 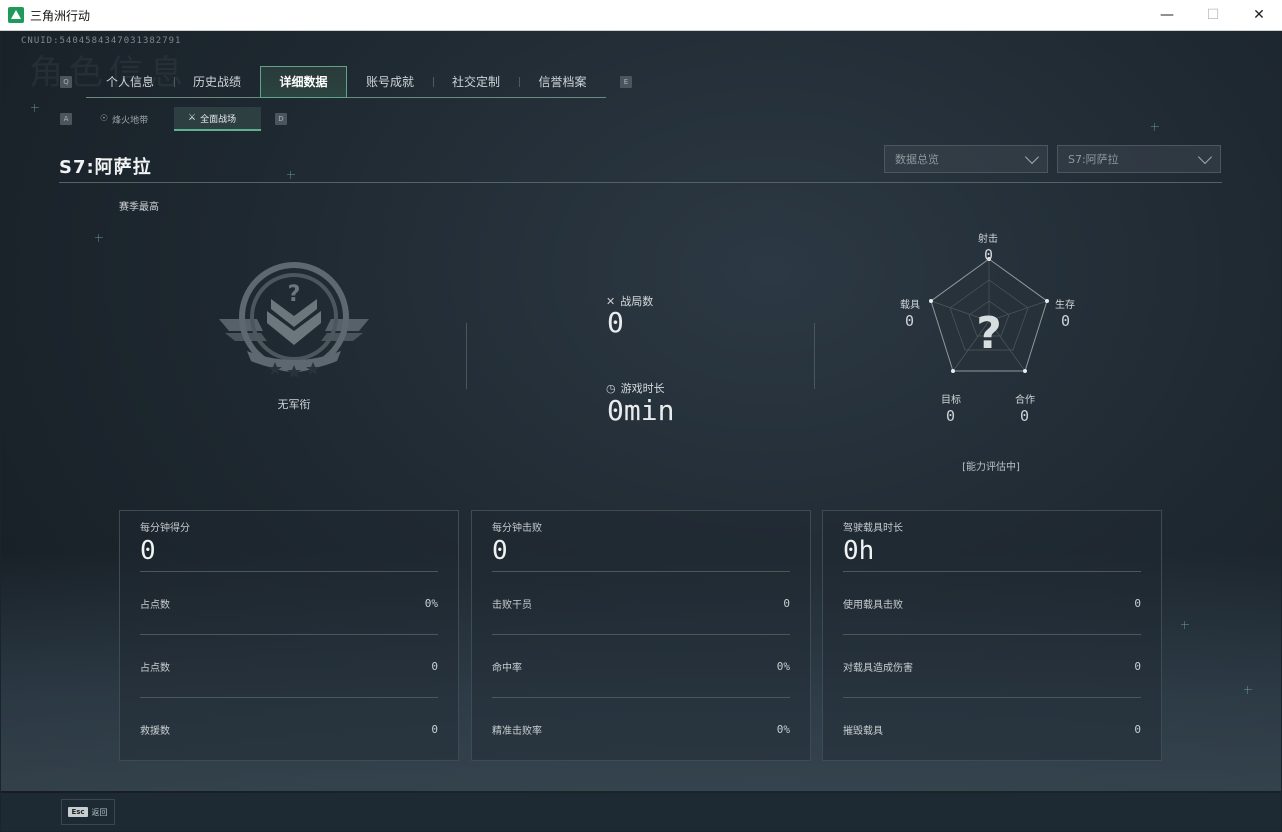 I want to click on tab-label: 个人信息, so click(x=129, y=82).